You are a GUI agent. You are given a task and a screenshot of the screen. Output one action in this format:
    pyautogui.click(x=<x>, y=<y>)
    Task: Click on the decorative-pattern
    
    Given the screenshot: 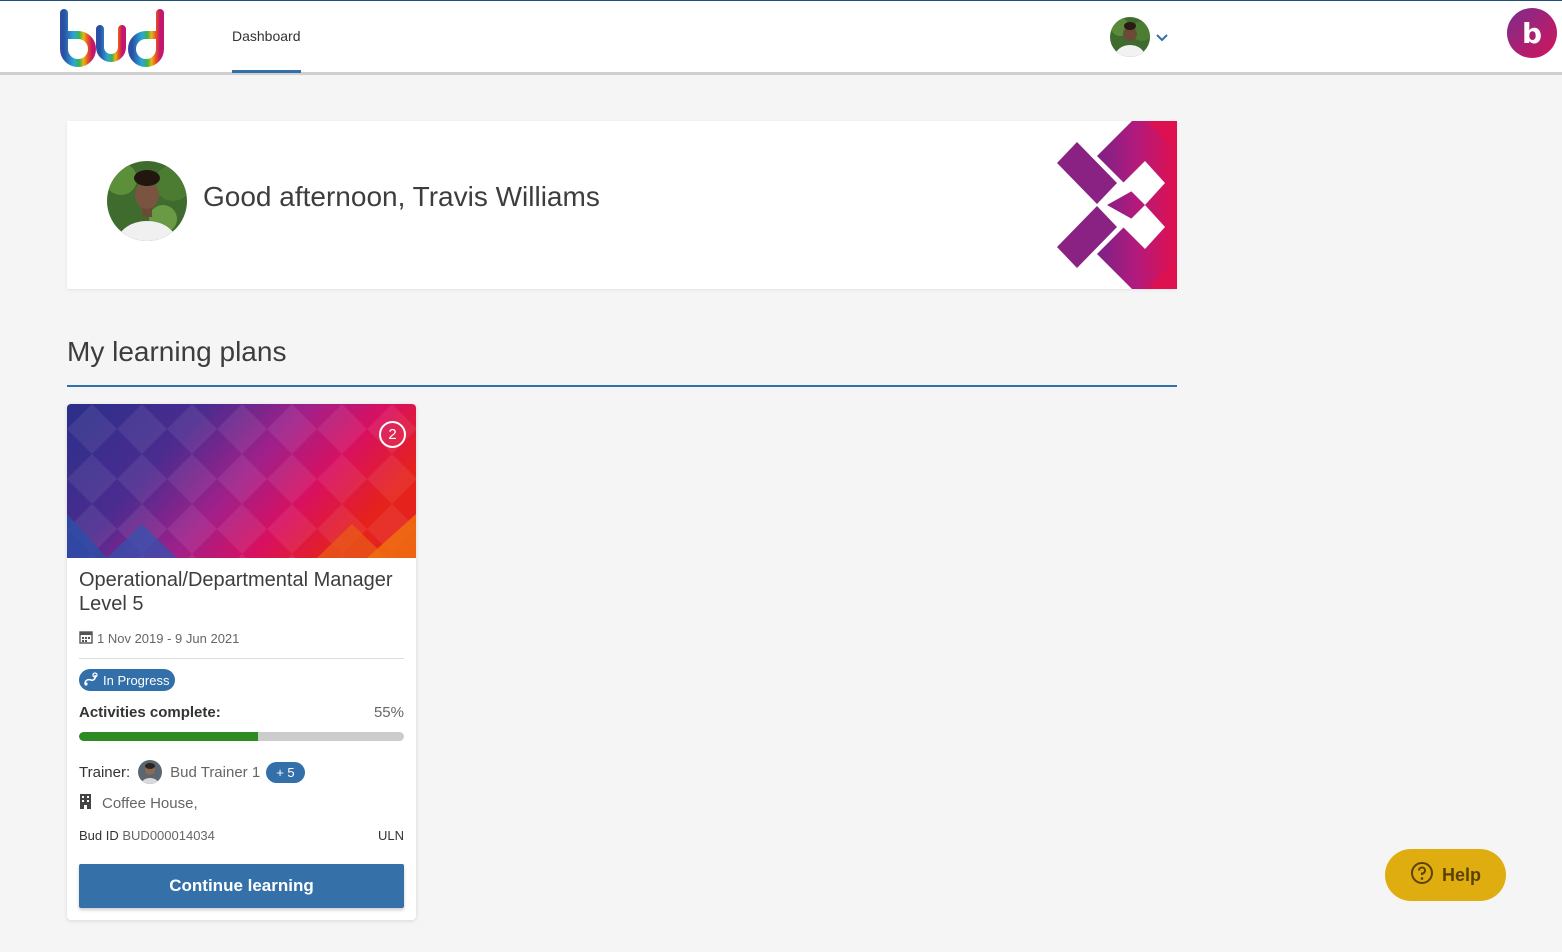 What is the action you would take?
    pyautogui.click(x=1107, y=205)
    